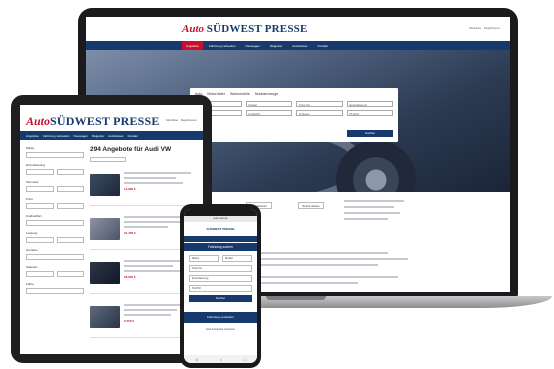 This screenshot has width=554, height=369. What do you see at coordinates (370, 133) in the screenshot?
I see `search-button: Suchen` at bounding box center [370, 133].